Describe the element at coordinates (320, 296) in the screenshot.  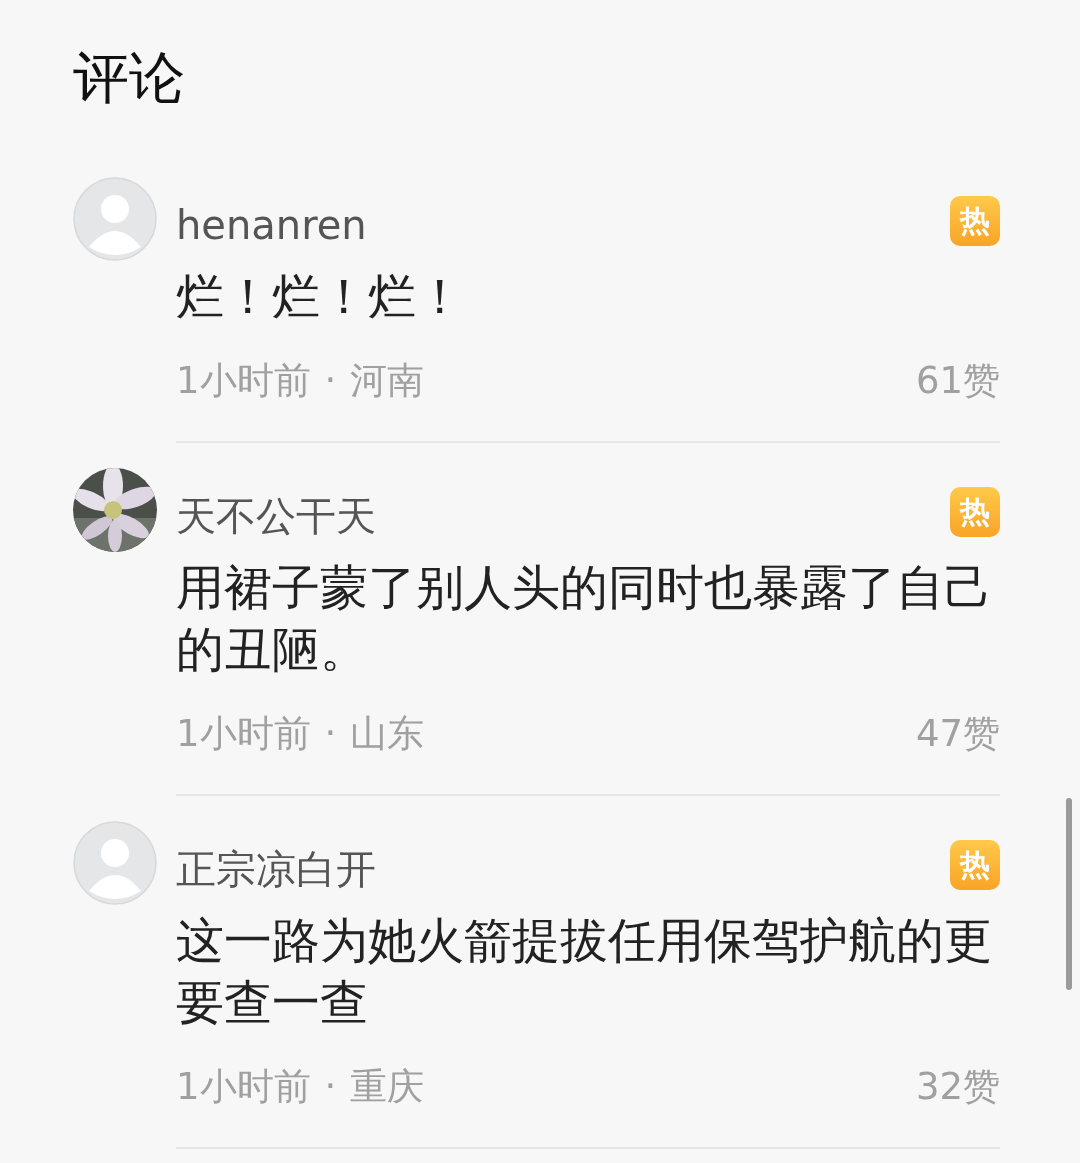
I see `comment-text: 烂！烂！烂！` at that location.